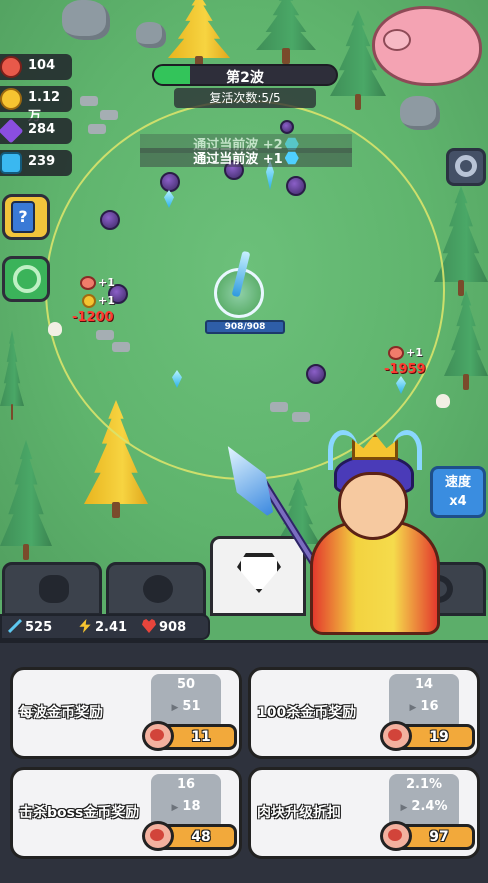  I want to click on attack-speed-value: 2.41, so click(111, 627).